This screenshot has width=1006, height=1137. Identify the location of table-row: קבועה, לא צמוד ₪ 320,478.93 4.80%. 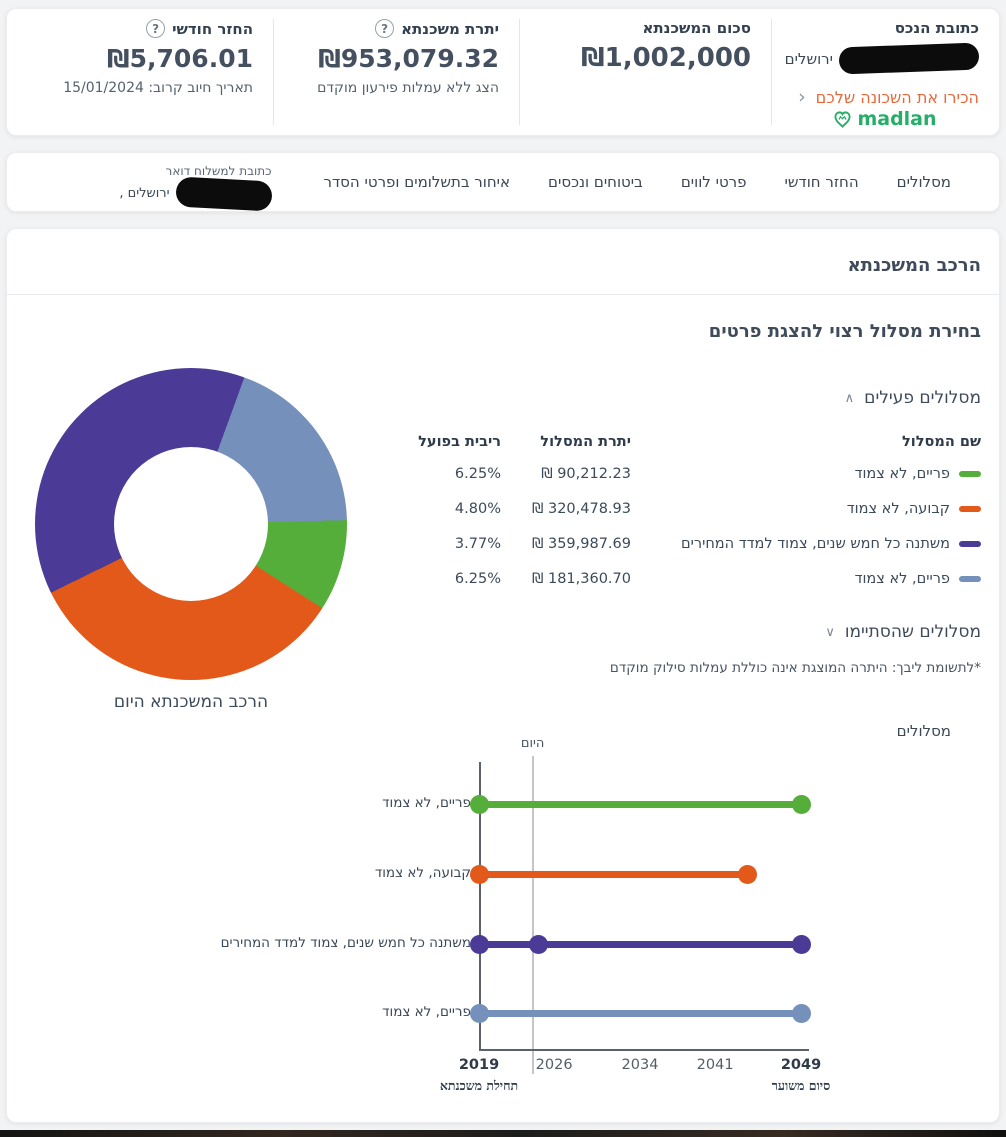
(686, 508).